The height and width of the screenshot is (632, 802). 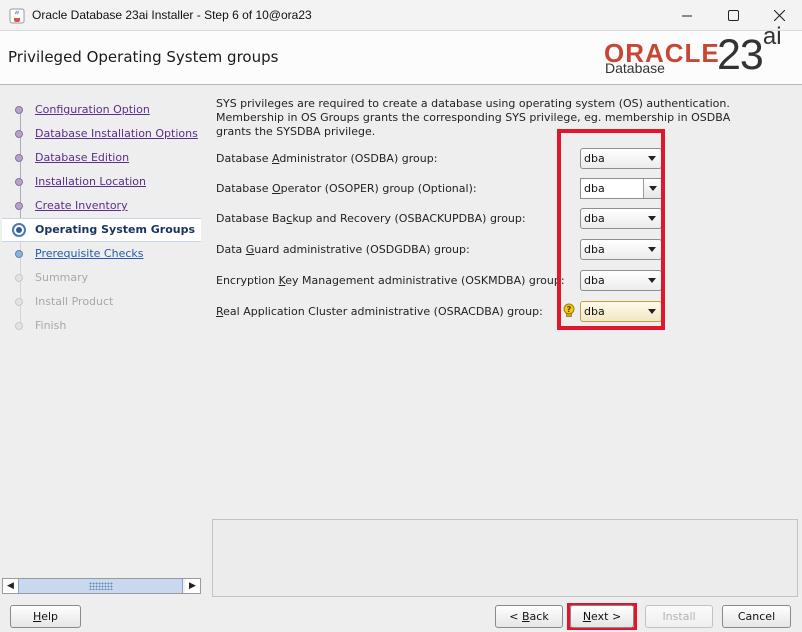 What do you see at coordinates (10, 586) in the screenshot?
I see `scroll-left-icon: ◀` at bounding box center [10, 586].